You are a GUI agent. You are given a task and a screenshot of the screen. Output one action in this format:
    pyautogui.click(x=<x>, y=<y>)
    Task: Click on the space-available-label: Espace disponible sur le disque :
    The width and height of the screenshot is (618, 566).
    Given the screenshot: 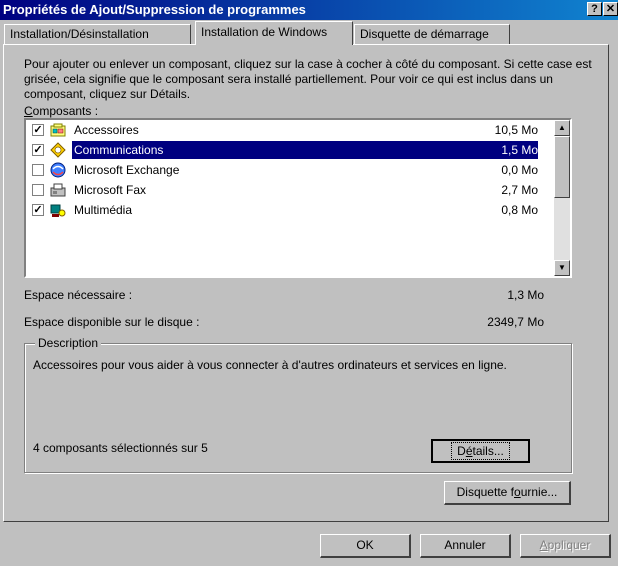 What is the action you would take?
    pyautogui.click(x=112, y=322)
    